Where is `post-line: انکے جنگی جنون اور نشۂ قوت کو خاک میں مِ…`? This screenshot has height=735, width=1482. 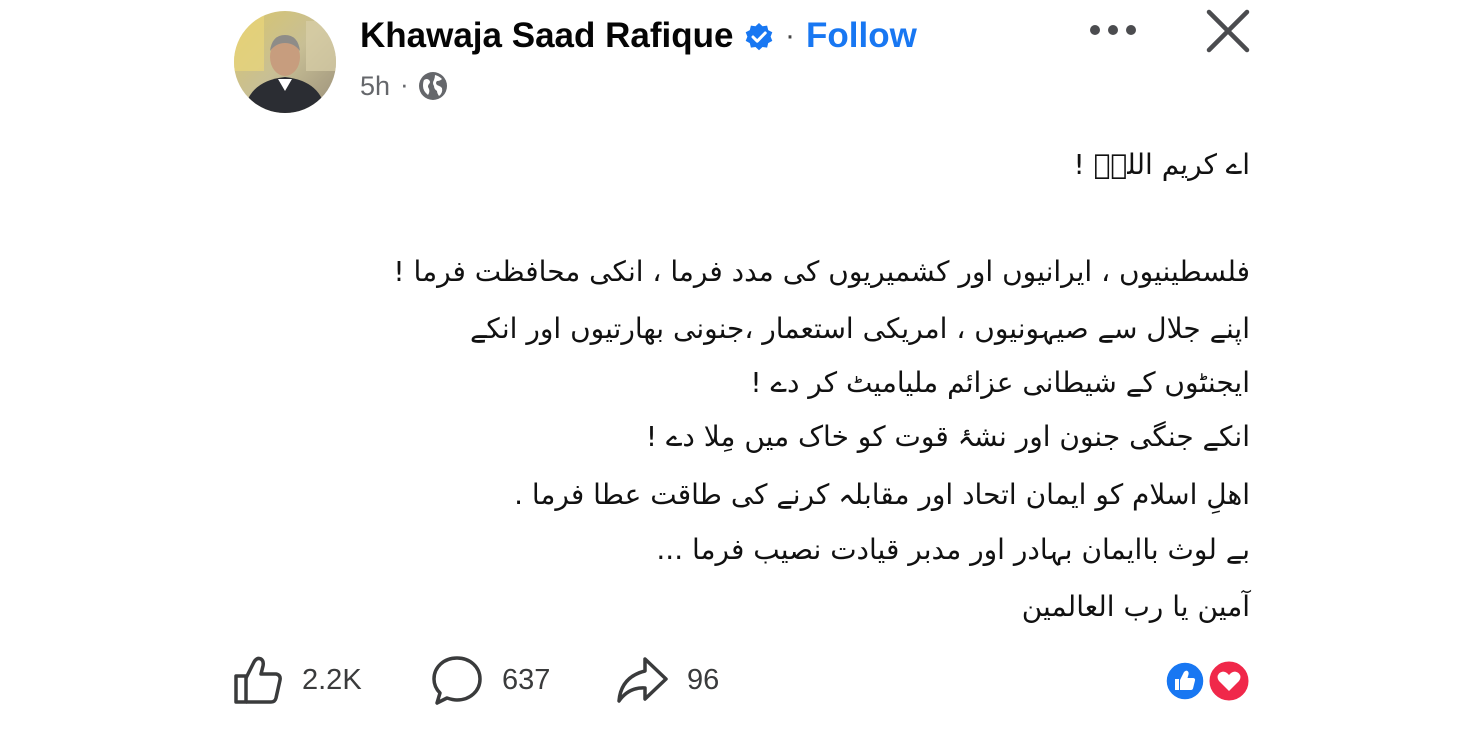
post-line: انکے جنگی جنون اور نشۂ قوت کو خاک میں مِ… is located at coordinates (947, 436).